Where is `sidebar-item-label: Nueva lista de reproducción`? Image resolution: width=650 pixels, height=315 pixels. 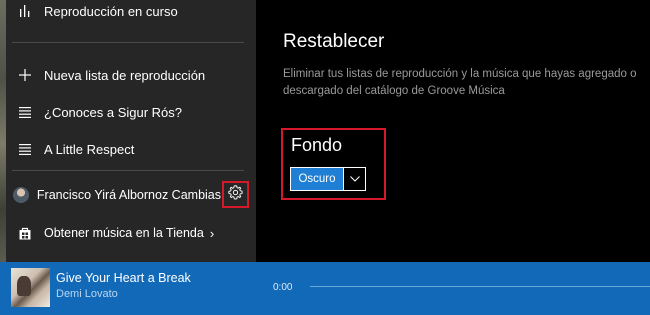
sidebar-item-label: Nueva lista de reproducción is located at coordinates (125, 75).